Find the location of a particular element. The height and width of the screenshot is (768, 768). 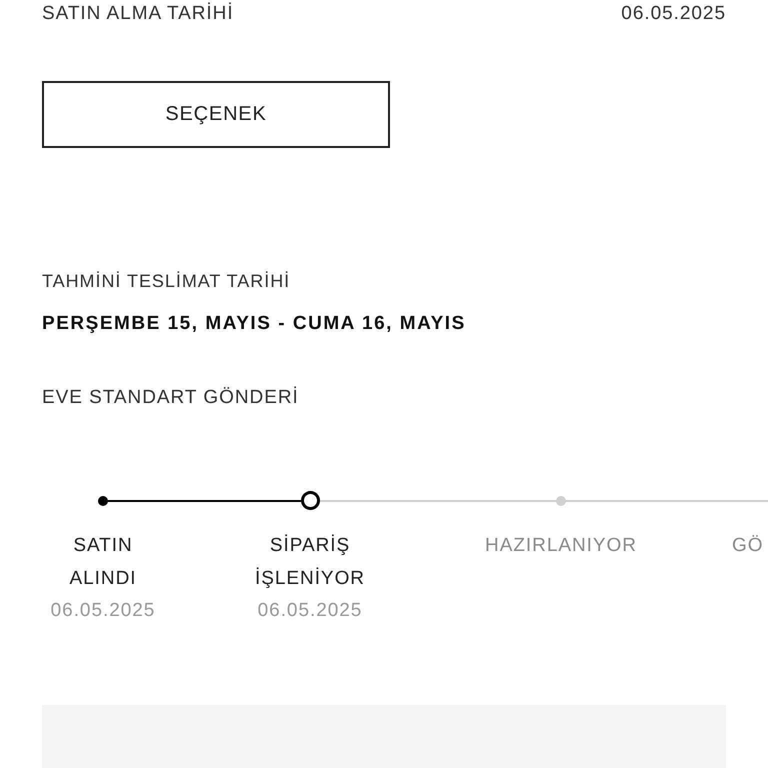

step-label: GÖ is located at coordinates (748, 546).